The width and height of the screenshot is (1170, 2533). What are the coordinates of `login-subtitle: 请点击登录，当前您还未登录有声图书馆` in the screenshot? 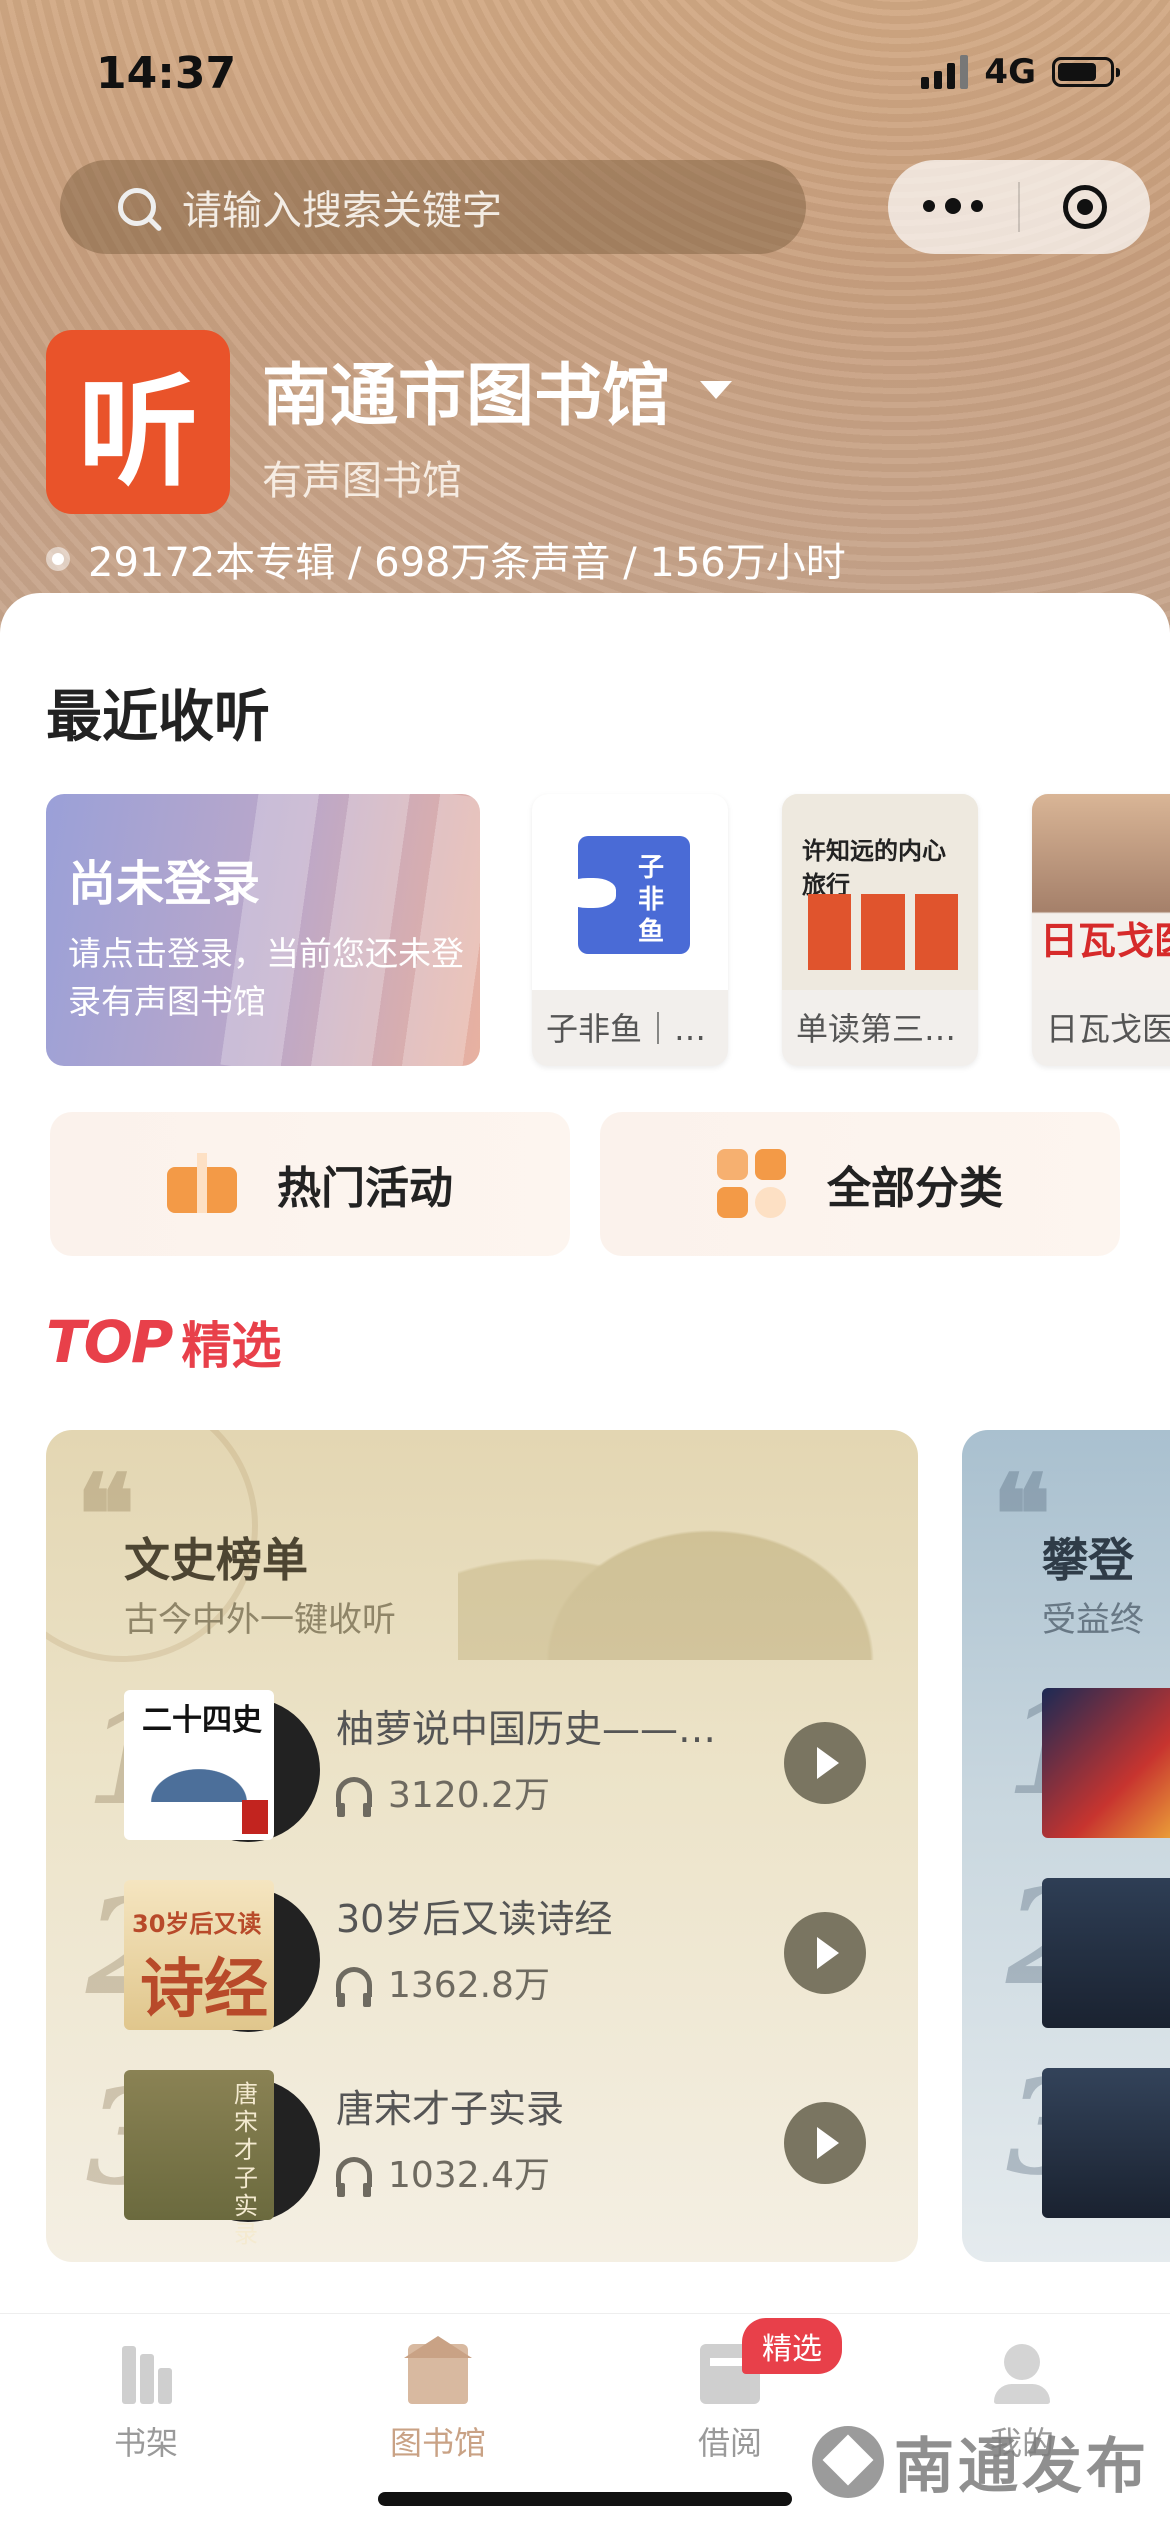 It's located at (266, 977).